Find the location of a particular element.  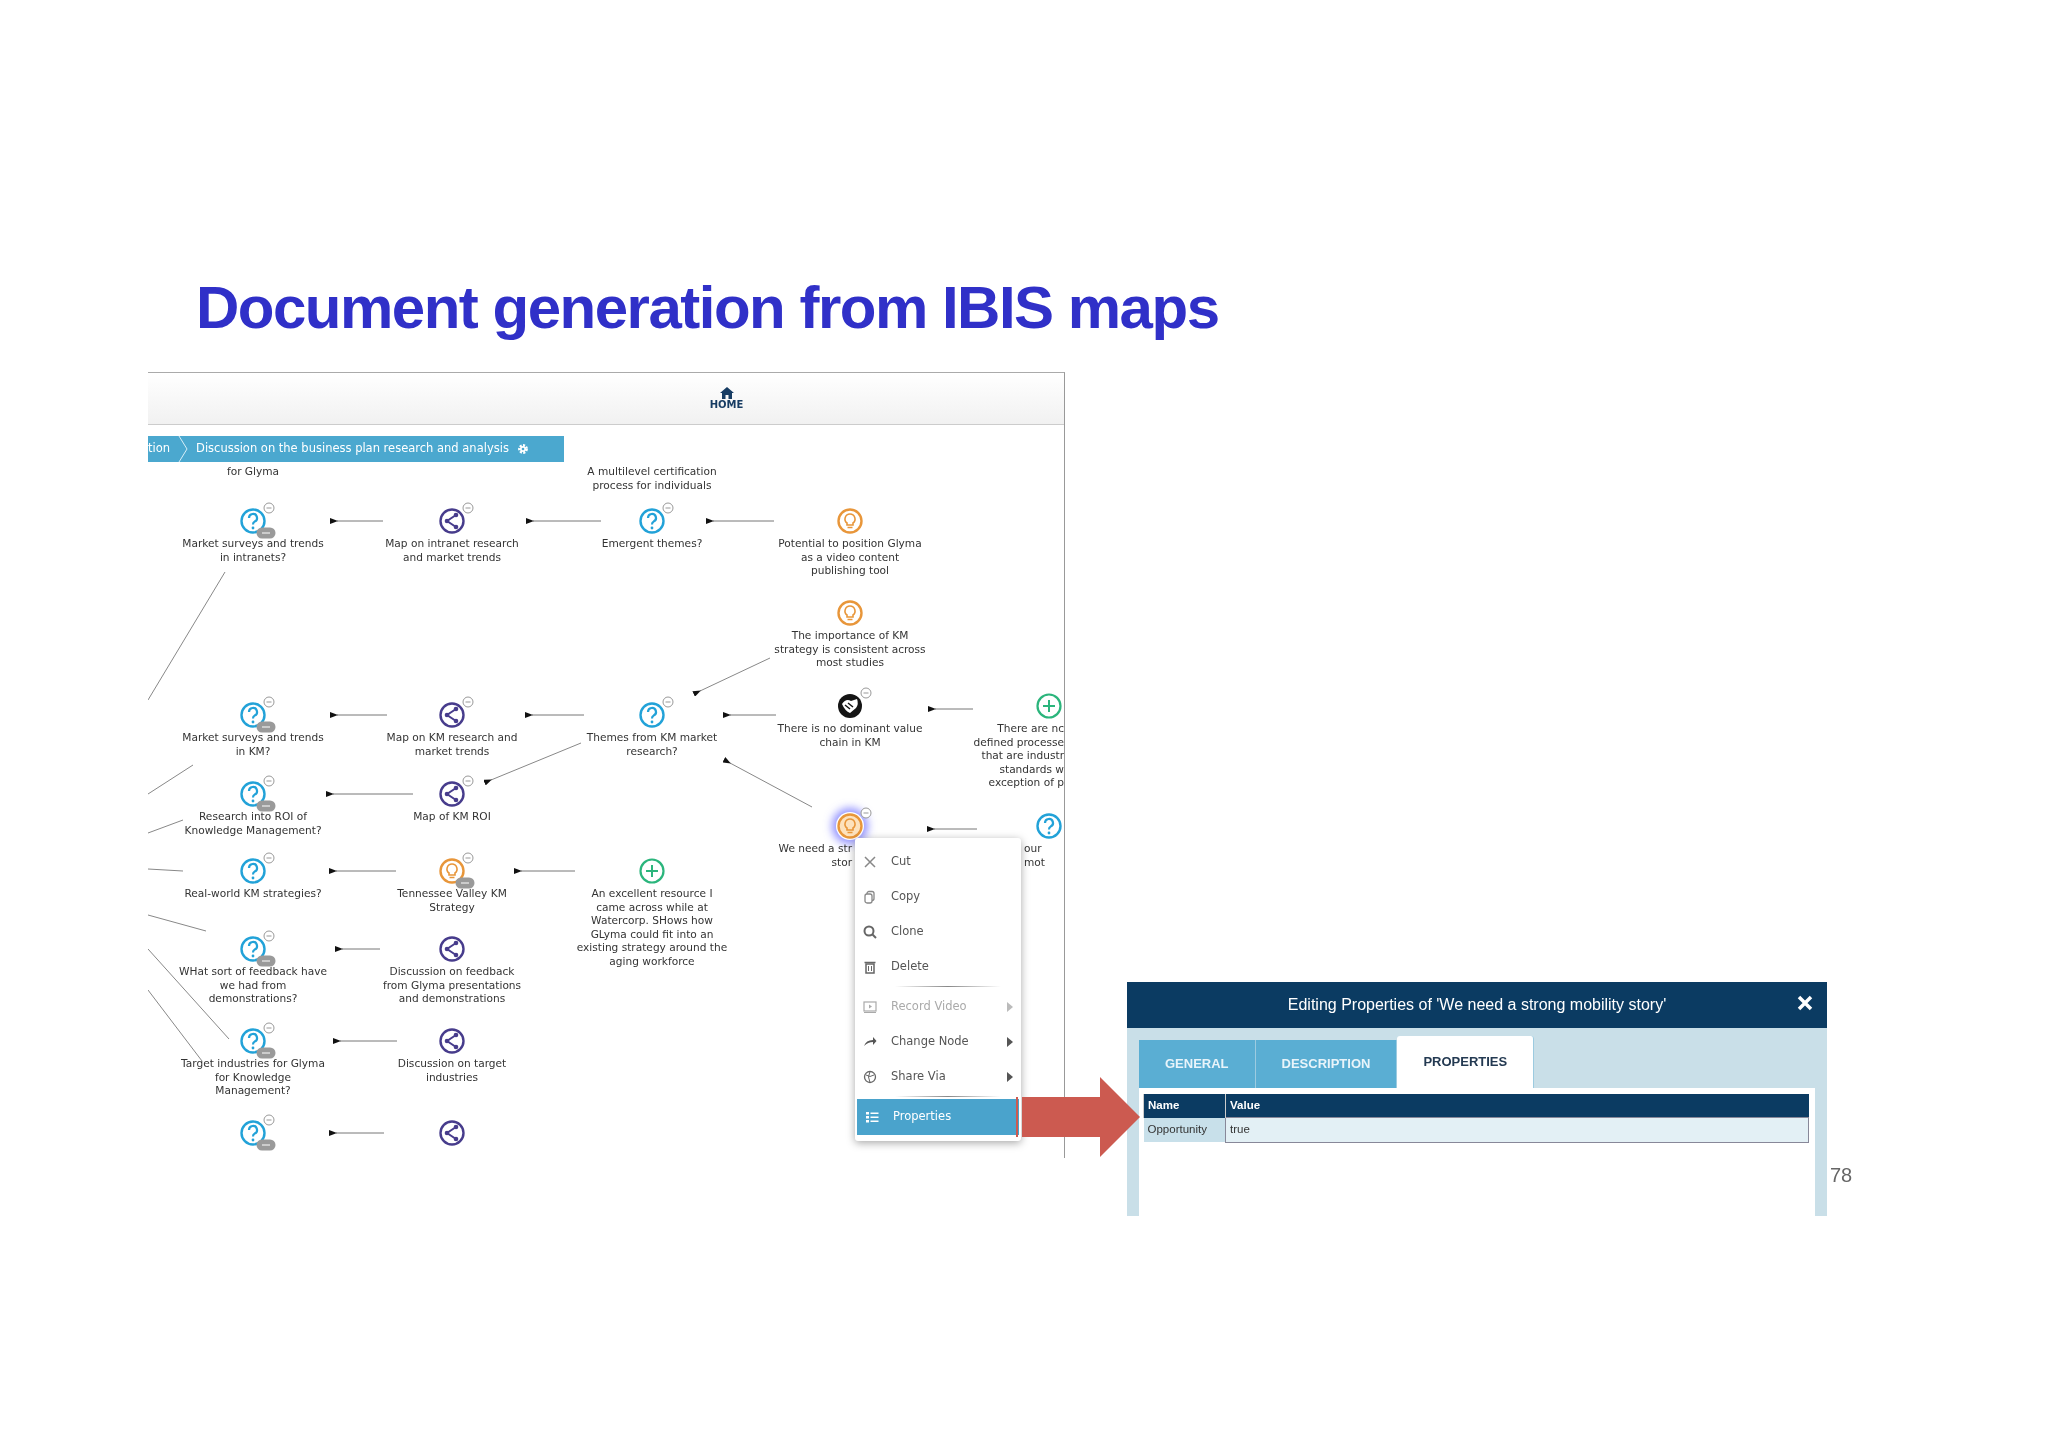

node-label: Target industries for Glyma for Knowledge Management? is located at coordinates (253, 1077).